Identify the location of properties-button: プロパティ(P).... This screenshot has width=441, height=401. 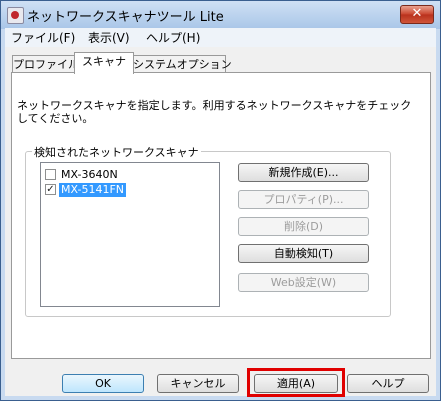
(303, 199).